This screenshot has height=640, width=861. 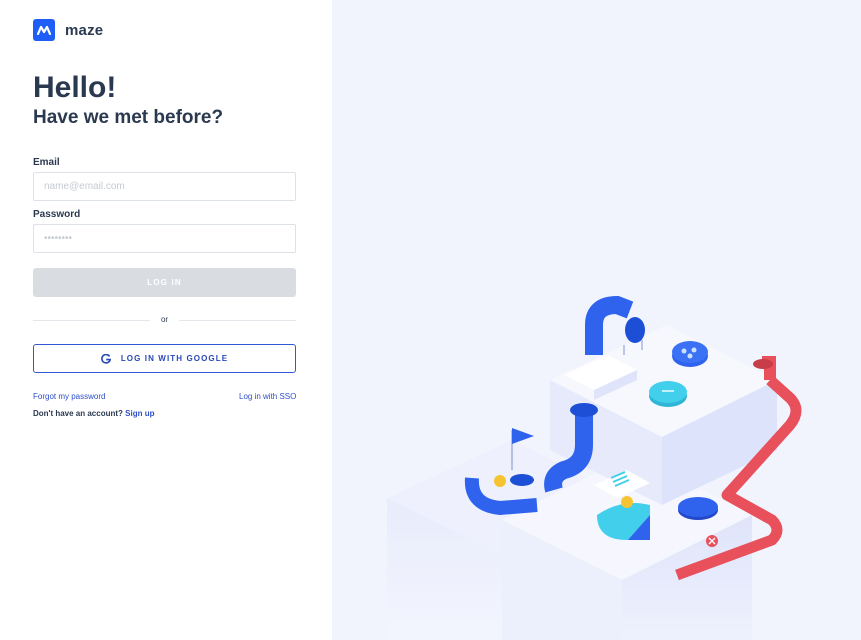 What do you see at coordinates (46, 162) in the screenshot?
I see `email-label: Email` at bounding box center [46, 162].